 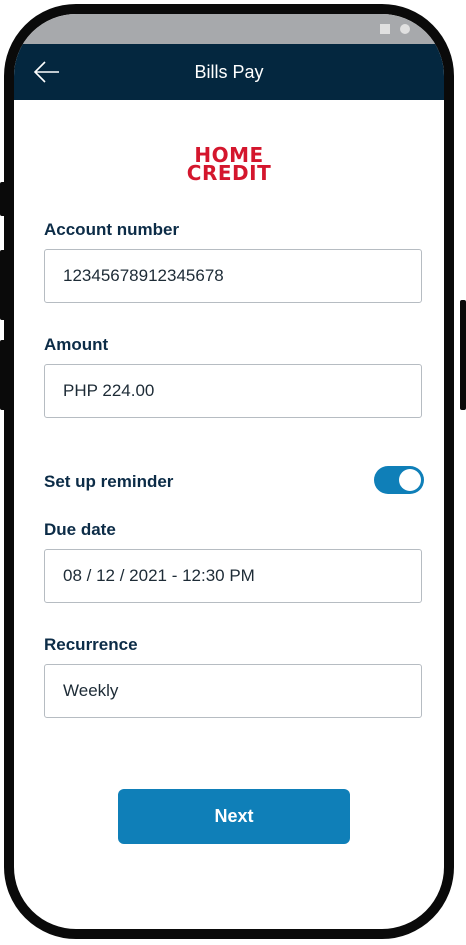 What do you see at coordinates (80, 529) in the screenshot?
I see `due-date-label: Due date` at bounding box center [80, 529].